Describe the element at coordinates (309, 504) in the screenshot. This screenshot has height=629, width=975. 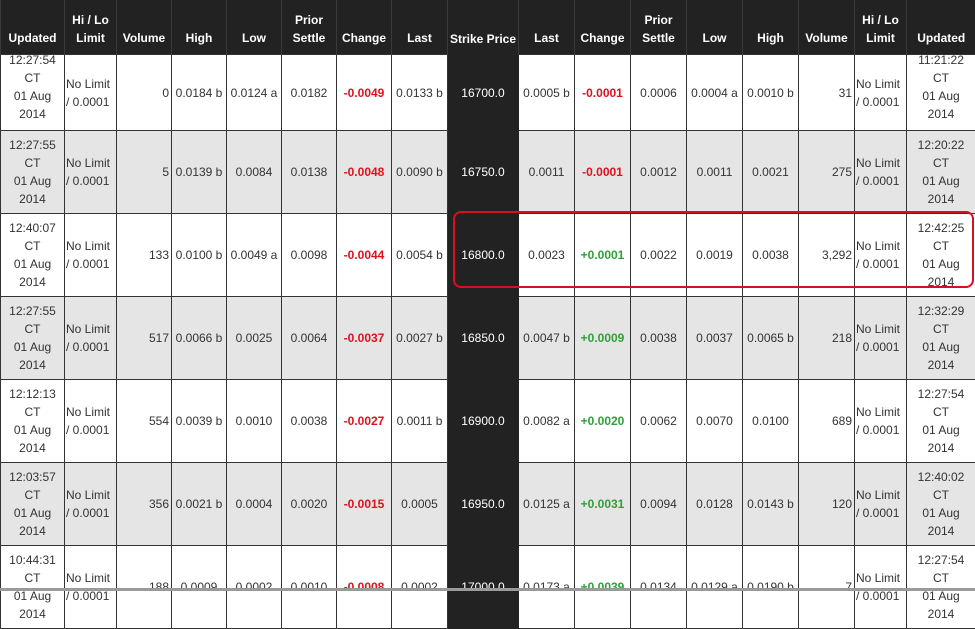
I see `call-prior-settle-cell: 0.0020` at that location.